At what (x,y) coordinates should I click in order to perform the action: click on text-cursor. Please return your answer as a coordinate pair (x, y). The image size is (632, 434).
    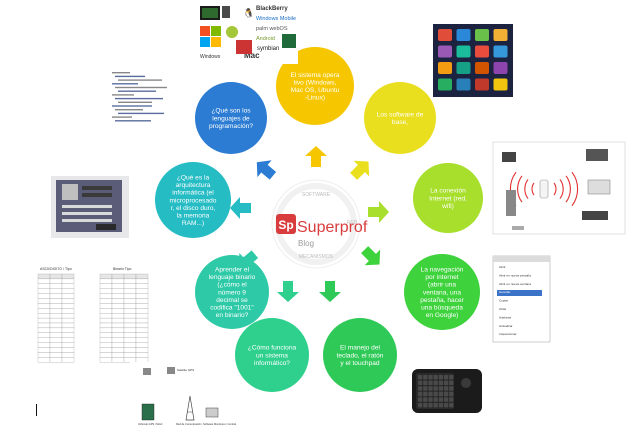
    Looking at the image, I should click on (36, 410).